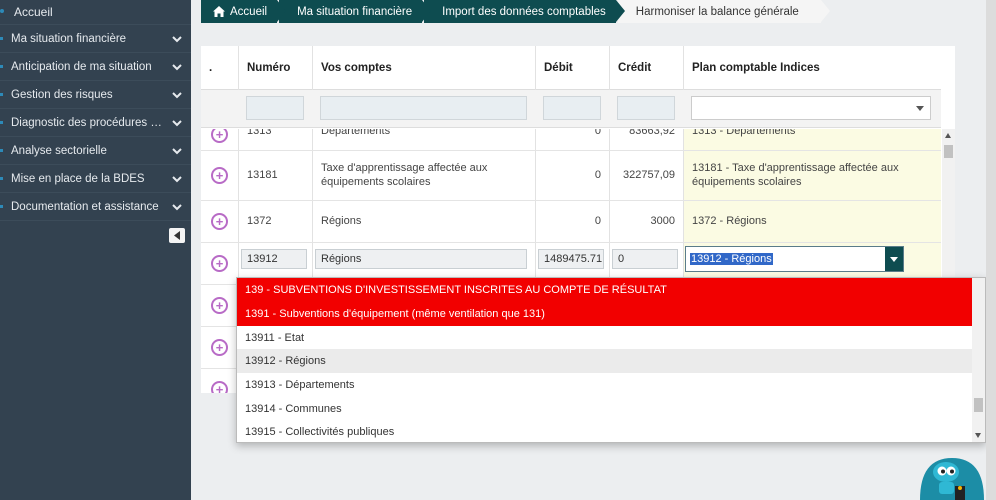 Image resolution: width=996 pixels, height=500 pixels. I want to click on cell-compte: Départements, so click(423, 139).